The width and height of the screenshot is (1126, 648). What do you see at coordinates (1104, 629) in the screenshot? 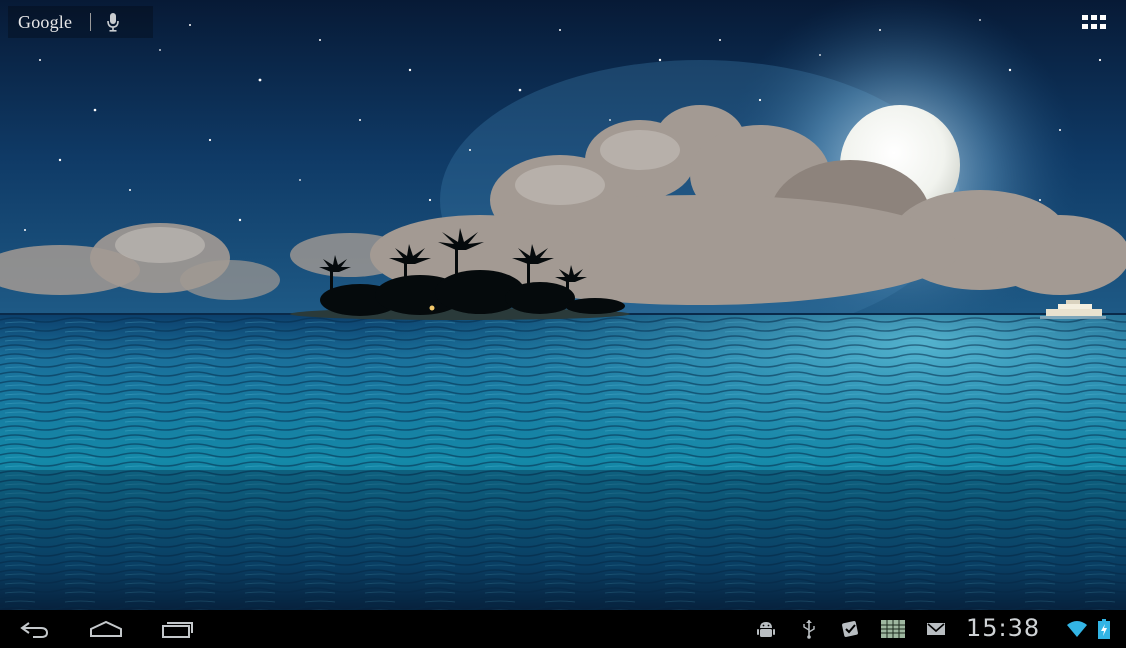
I see `battery-charging-icon` at bounding box center [1104, 629].